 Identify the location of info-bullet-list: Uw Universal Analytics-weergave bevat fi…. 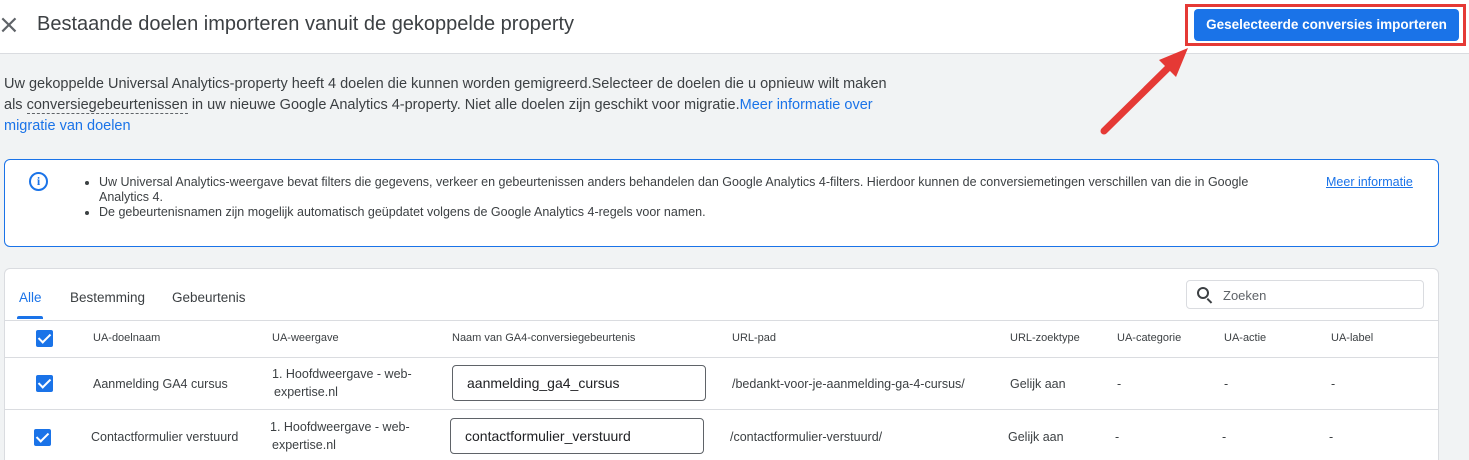
(699, 197).